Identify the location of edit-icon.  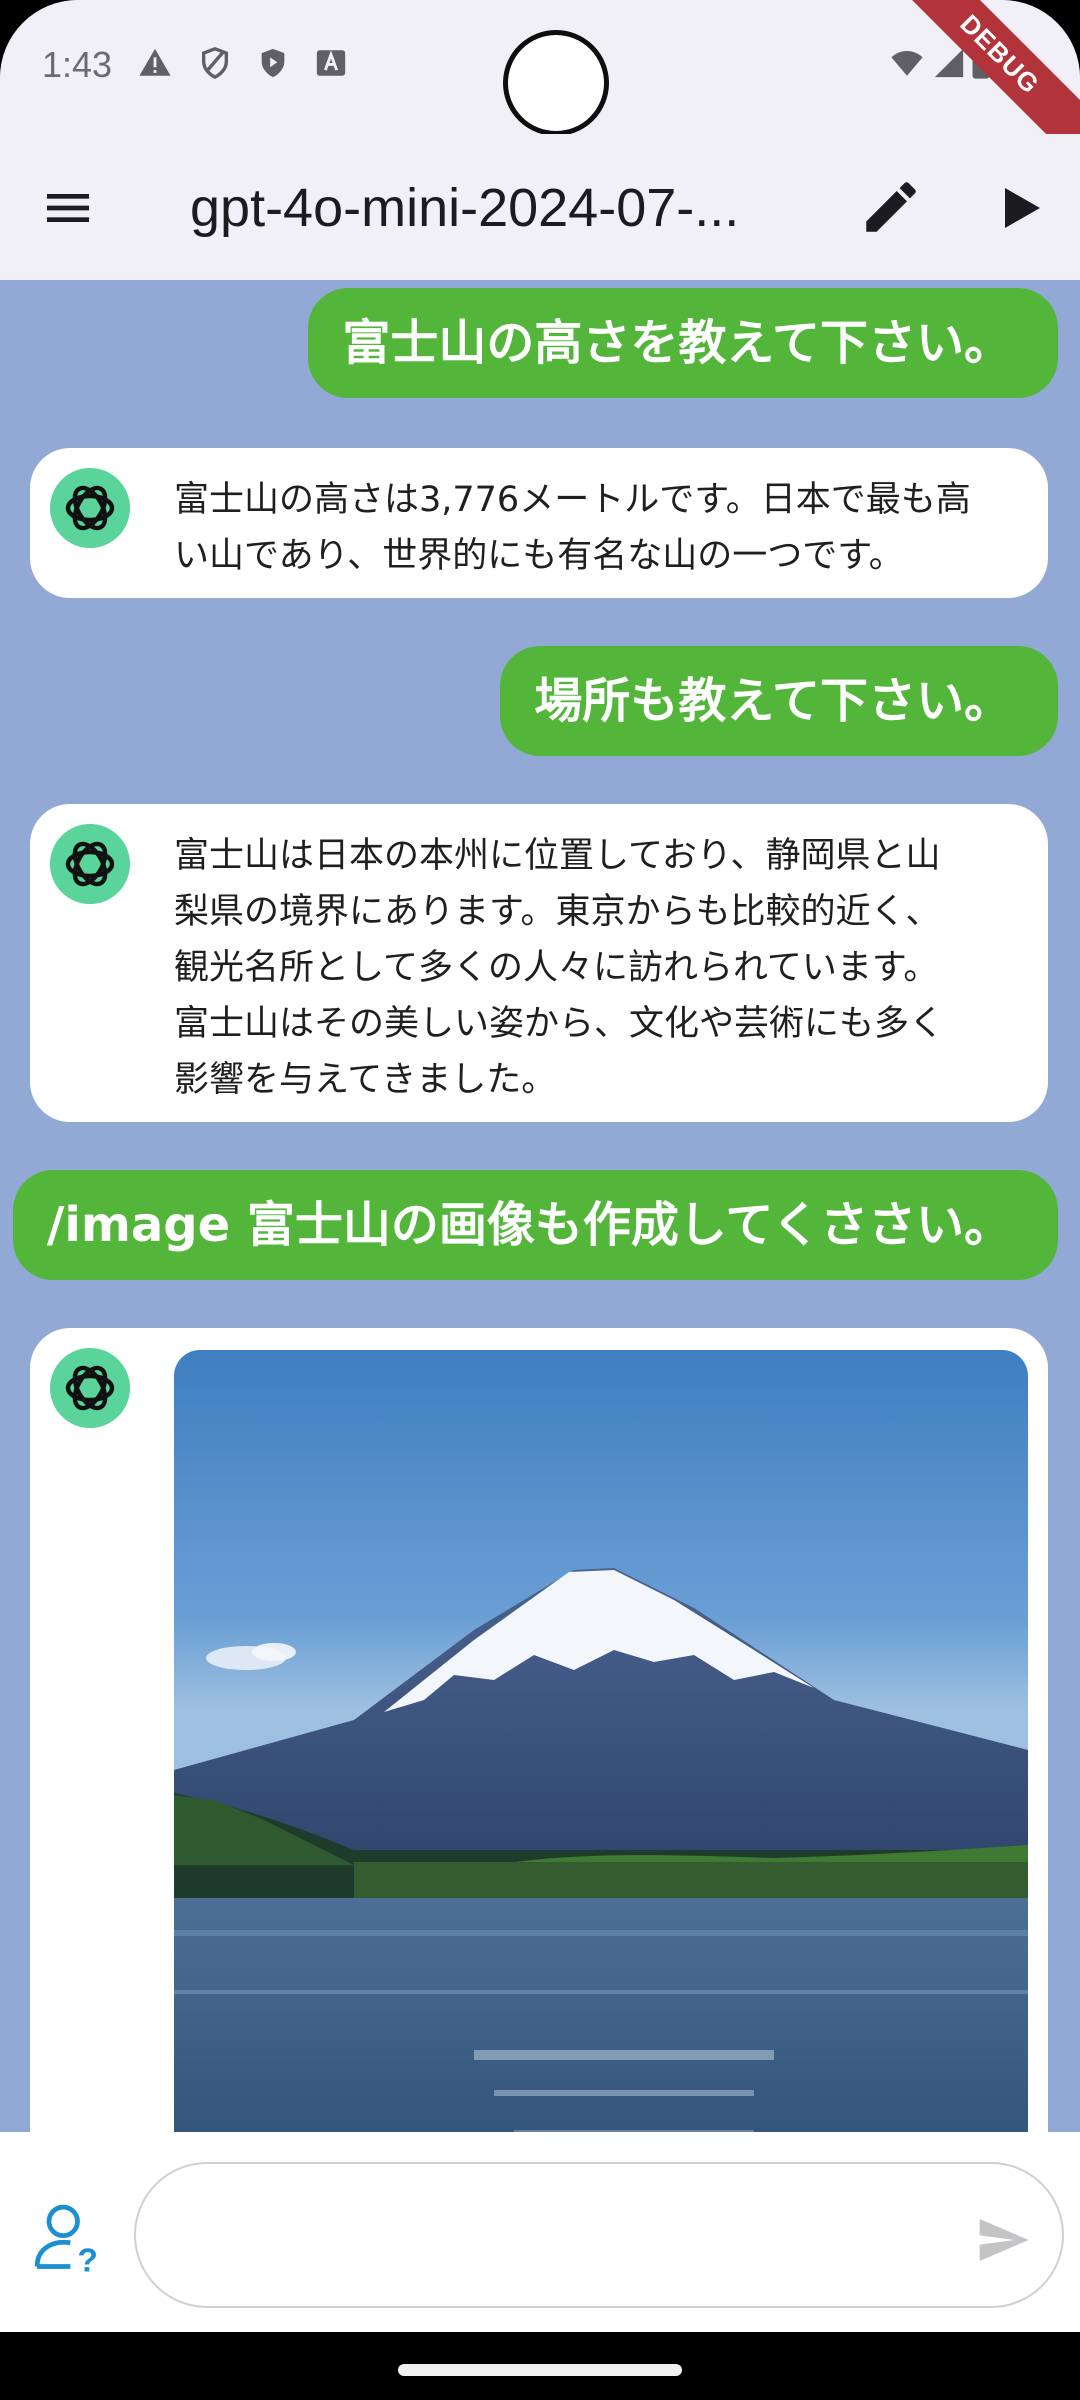
(891, 207).